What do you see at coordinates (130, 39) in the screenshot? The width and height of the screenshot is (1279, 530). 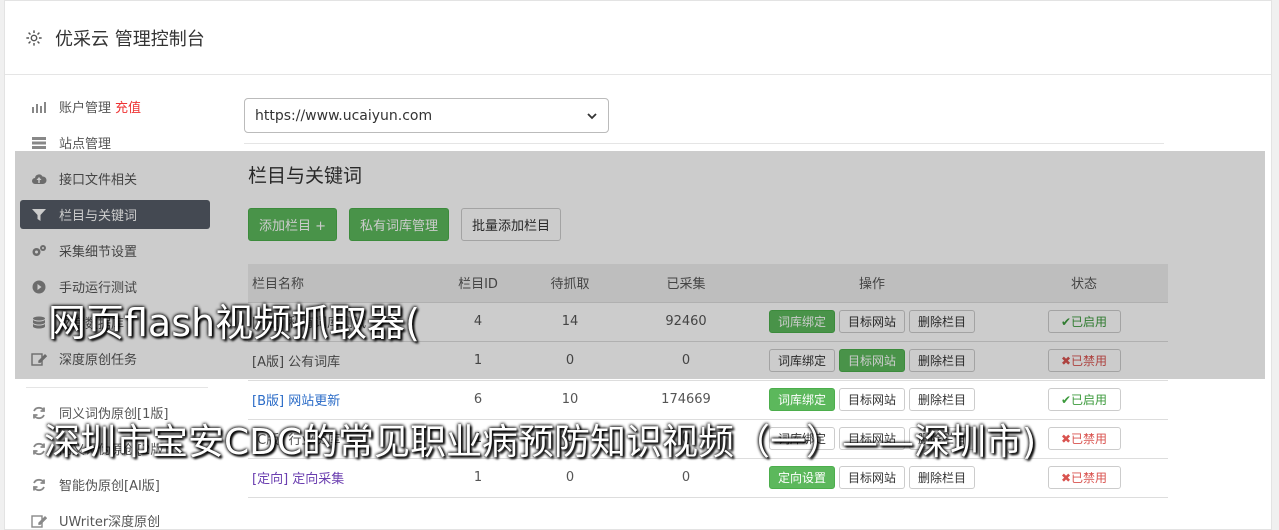 I see `page-title: 优采云 管理控制台` at bounding box center [130, 39].